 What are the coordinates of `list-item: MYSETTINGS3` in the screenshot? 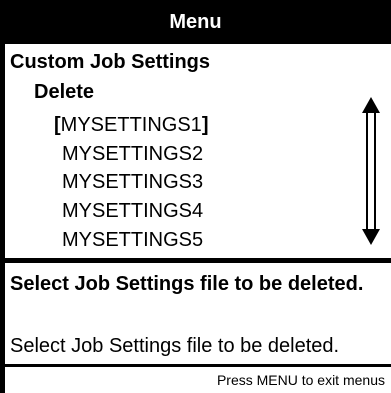 It's located at (132, 182).